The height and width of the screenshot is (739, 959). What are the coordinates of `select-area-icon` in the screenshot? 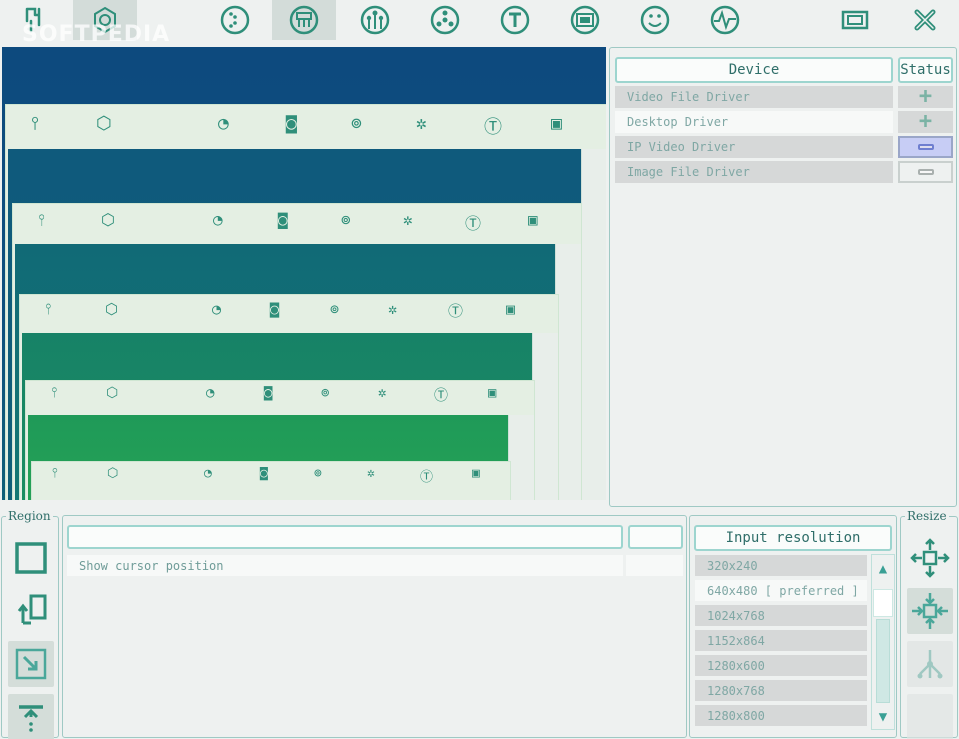 It's located at (31, 664).